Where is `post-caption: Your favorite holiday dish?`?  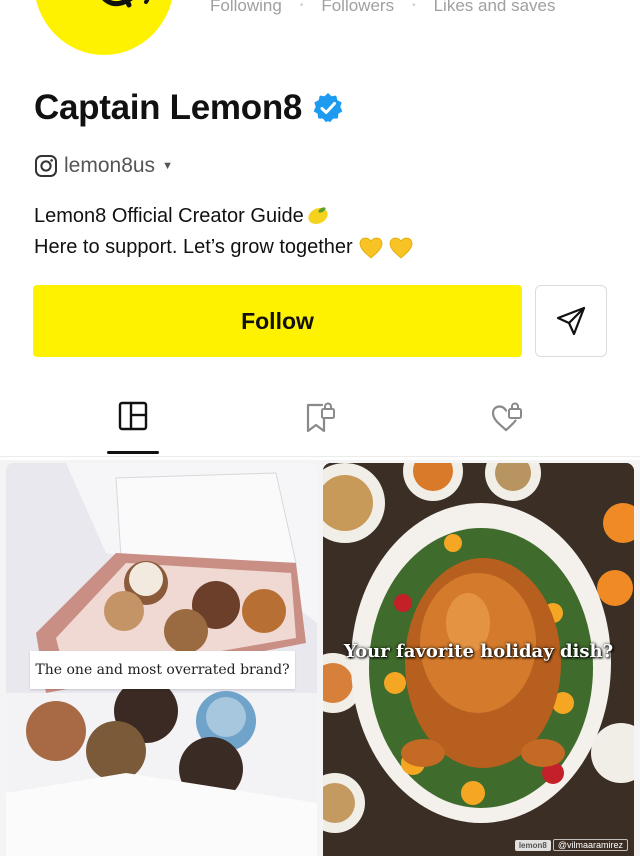 post-caption: Your favorite holiday dish? is located at coordinates (478, 651).